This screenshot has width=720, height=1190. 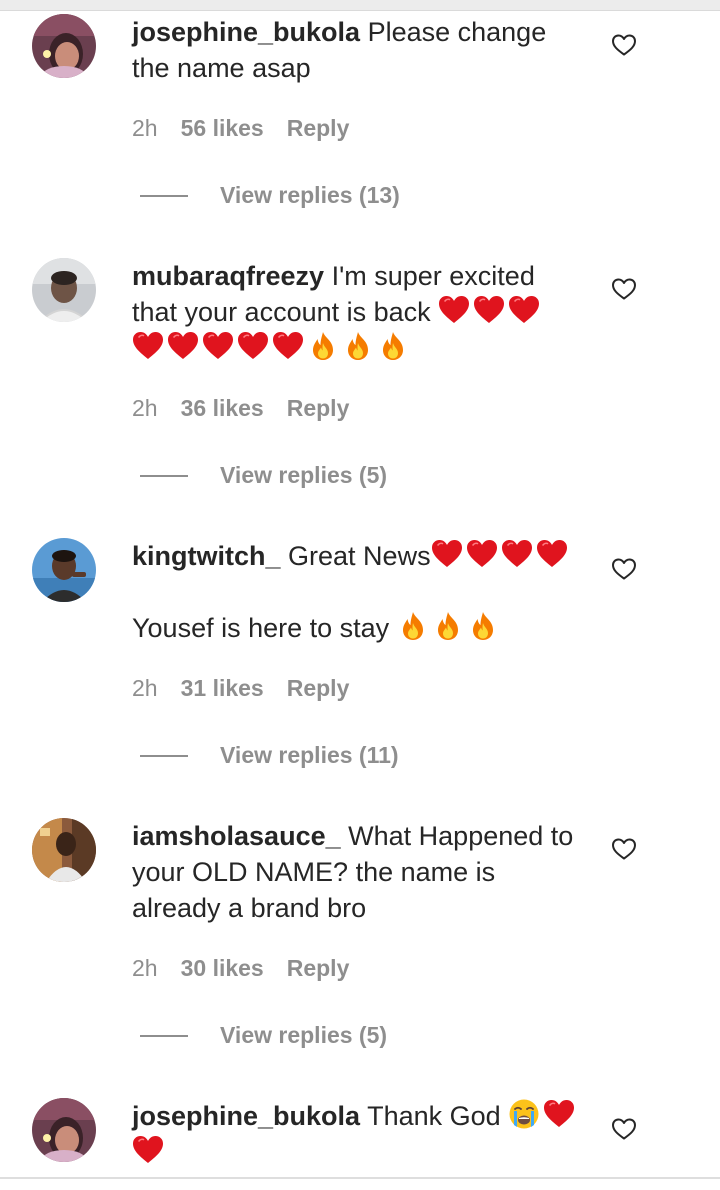 I want to click on comment-username: iamsholasauce_, so click(x=236, y=836).